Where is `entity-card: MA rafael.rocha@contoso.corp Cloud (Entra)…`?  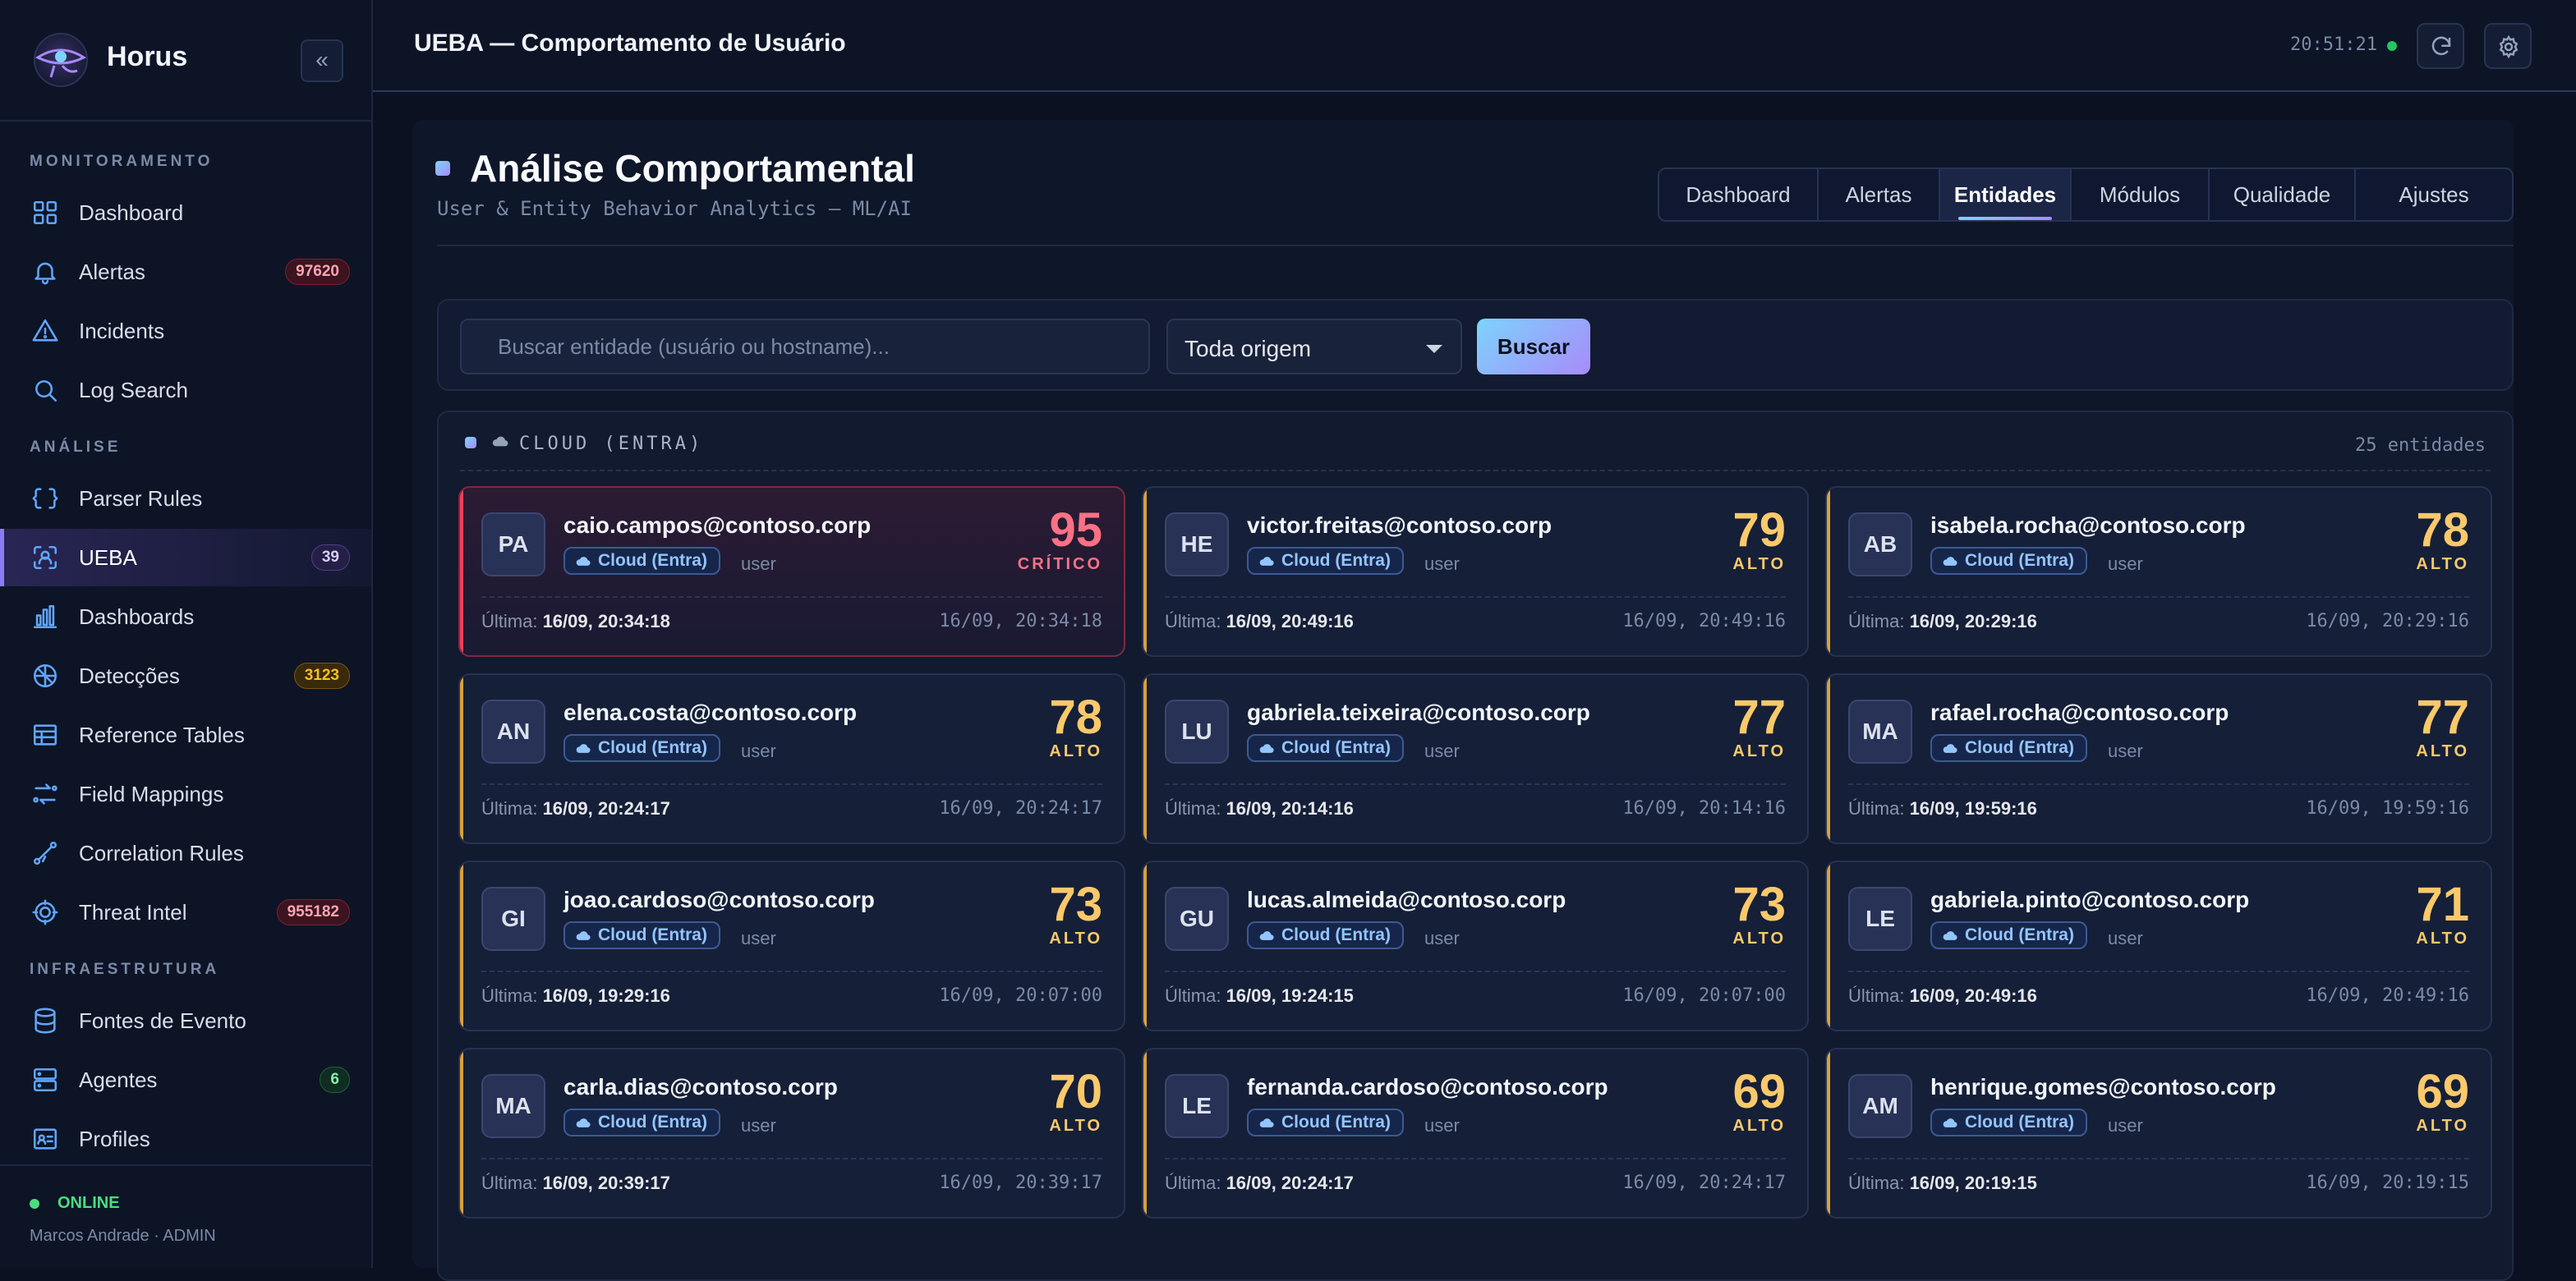
entity-card: MA rafael.rocha@contoso.corp Cloud (Entra)… is located at coordinates (2158, 758).